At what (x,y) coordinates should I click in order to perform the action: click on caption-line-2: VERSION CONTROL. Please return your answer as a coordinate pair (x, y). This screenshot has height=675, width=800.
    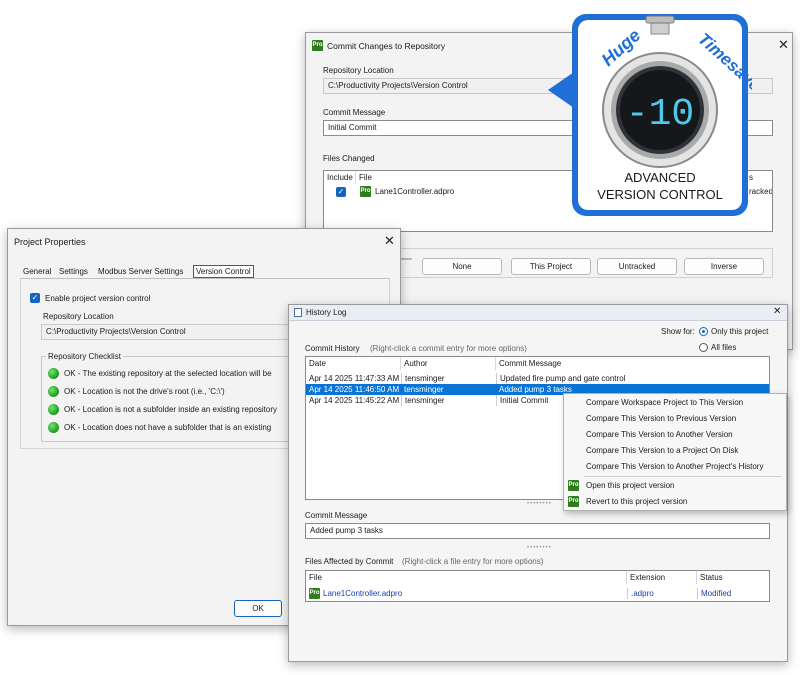
    Looking at the image, I should click on (660, 194).